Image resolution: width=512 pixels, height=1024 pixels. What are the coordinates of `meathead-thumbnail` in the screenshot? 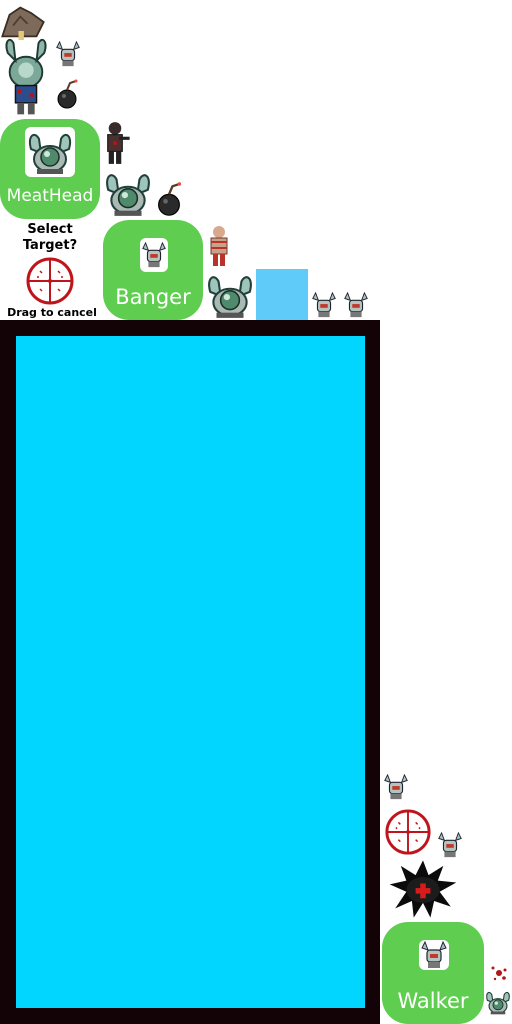 It's located at (50, 152).